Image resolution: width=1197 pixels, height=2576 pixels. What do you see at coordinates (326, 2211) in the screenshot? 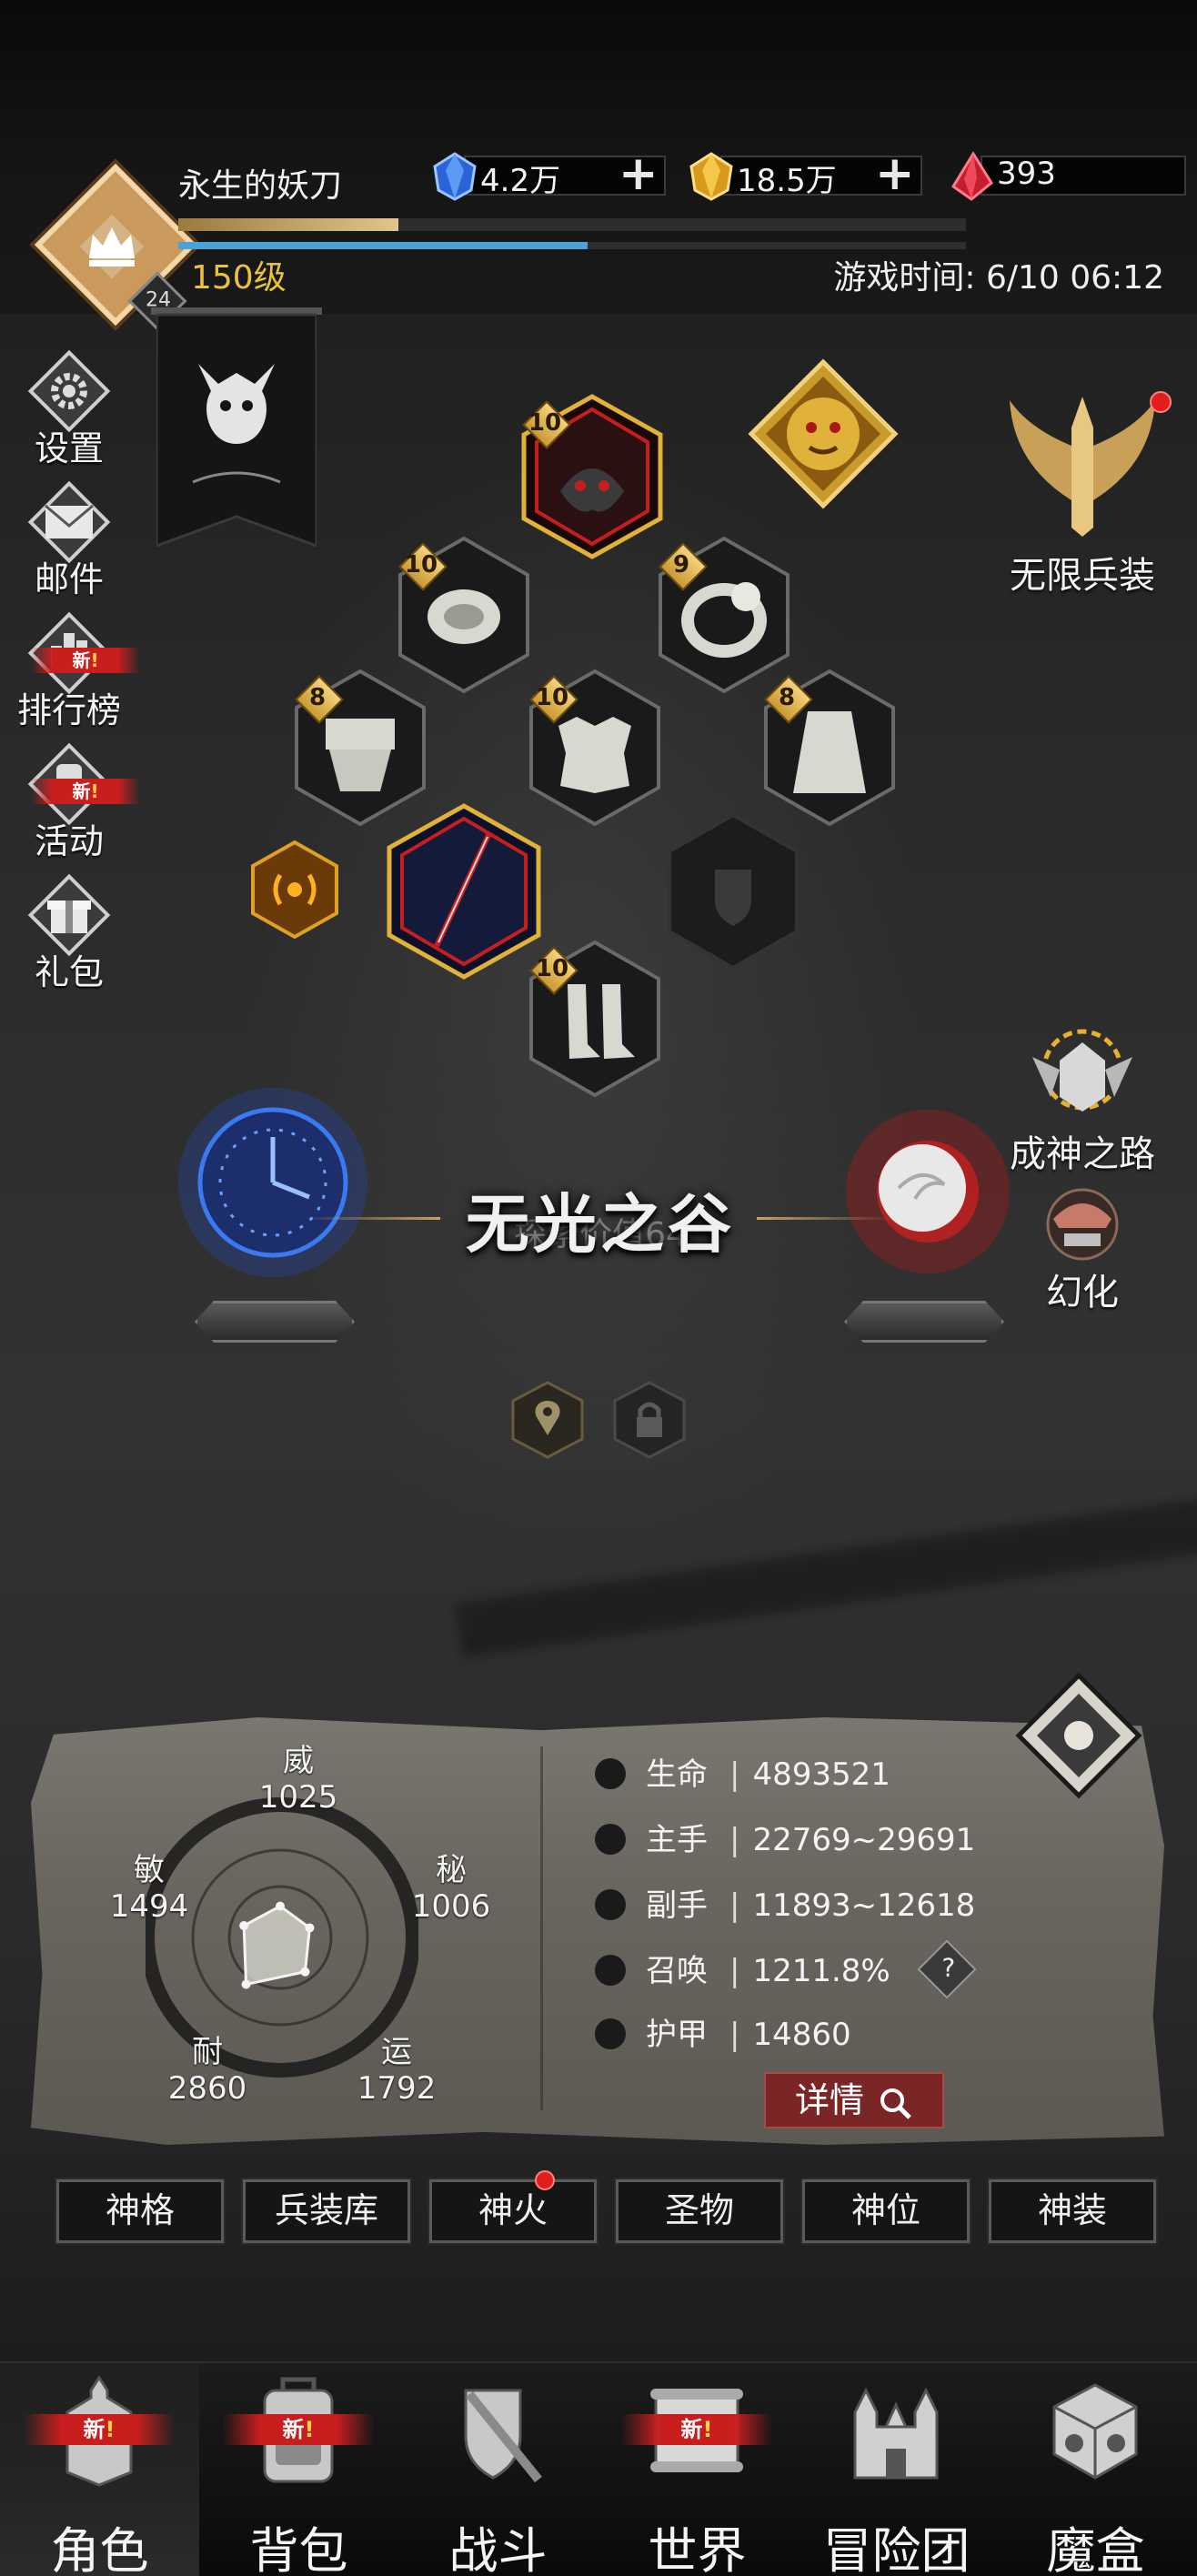
I see `tab-armory: 兵装库` at bounding box center [326, 2211].